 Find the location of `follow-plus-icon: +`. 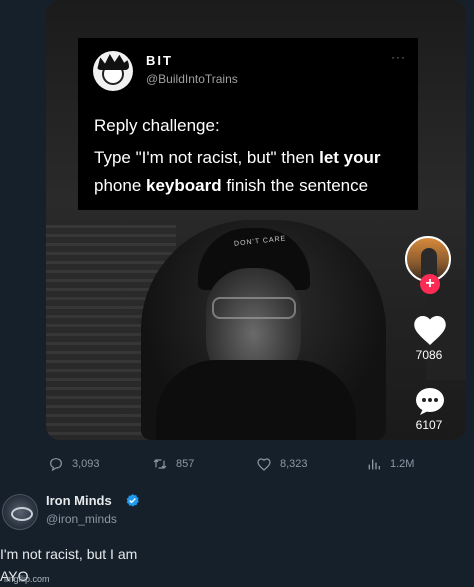

follow-plus-icon: + is located at coordinates (430, 284).